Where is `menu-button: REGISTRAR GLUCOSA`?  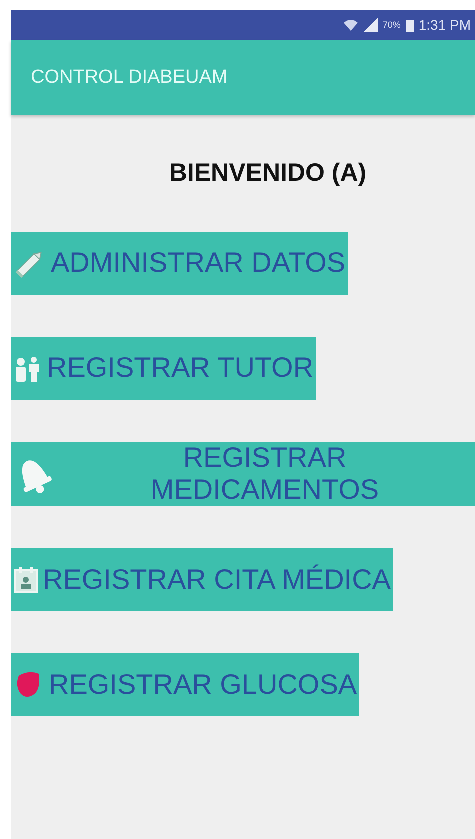 menu-button: REGISTRAR GLUCOSA is located at coordinates (185, 684).